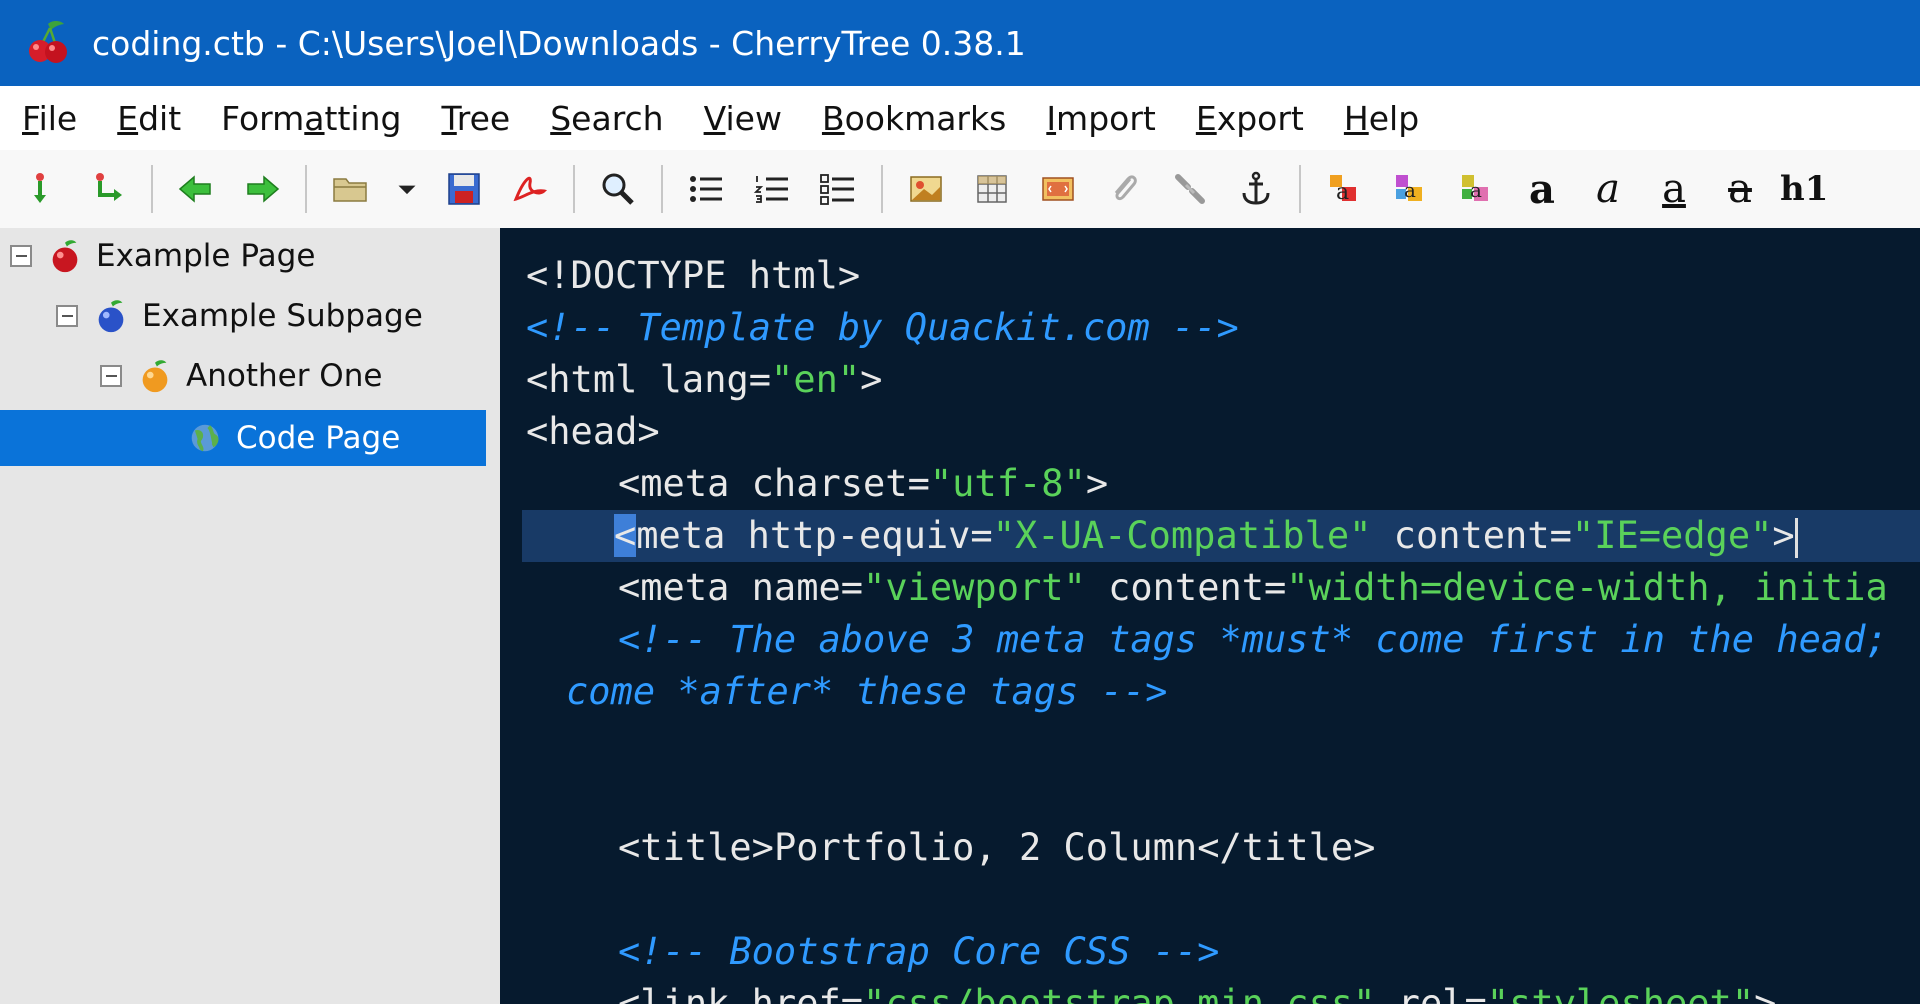 The width and height of the screenshot is (1920, 1004). I want to click on menu-search: Search, so click(606, 118).